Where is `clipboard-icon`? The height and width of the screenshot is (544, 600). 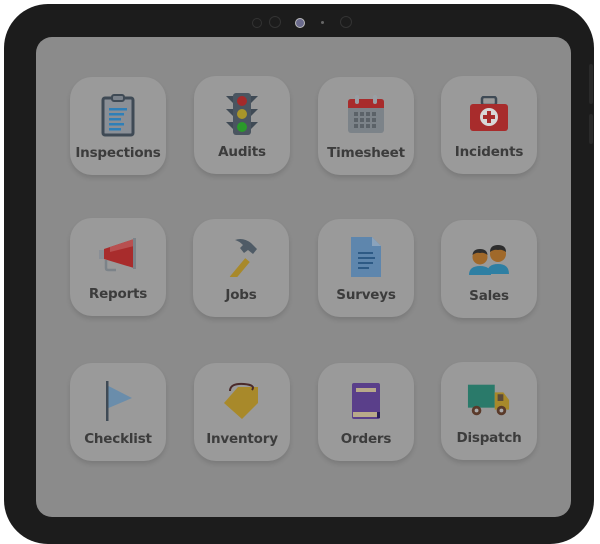 clipboard-icon is located at coordinates (118, 115).